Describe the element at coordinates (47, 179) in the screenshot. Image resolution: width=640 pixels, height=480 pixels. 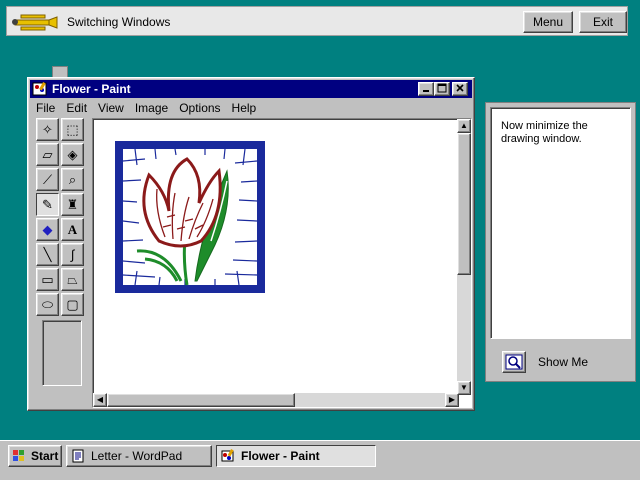
I see `pick-color-icon: ⟋` at that location.